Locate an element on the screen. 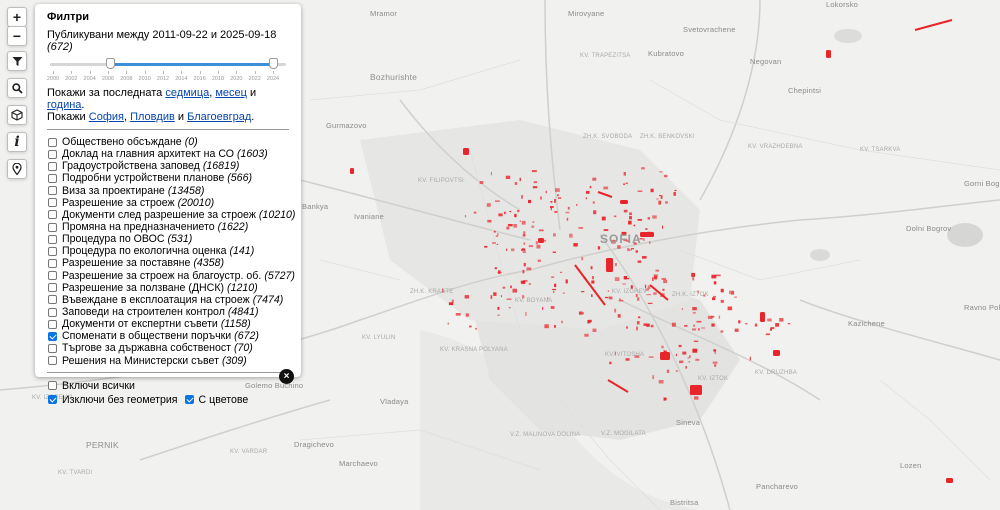 The height and width of the screenshot is (510, 1000). zoom-in-button: + is located at coordinates (17, 17).